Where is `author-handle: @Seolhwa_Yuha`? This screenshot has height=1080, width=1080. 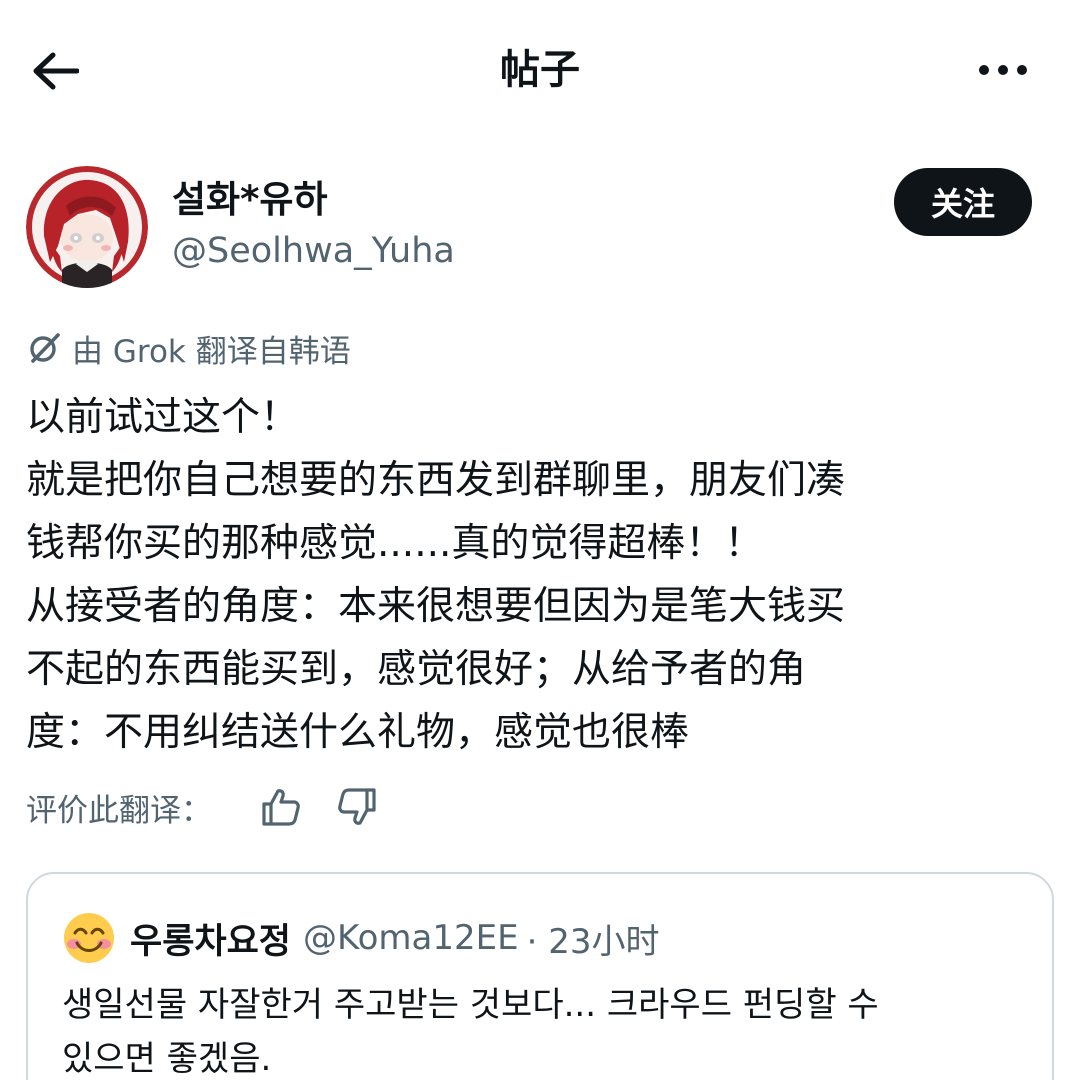
author-handle: @Seolhwa_Yuha is located at coordinates (313, 251).